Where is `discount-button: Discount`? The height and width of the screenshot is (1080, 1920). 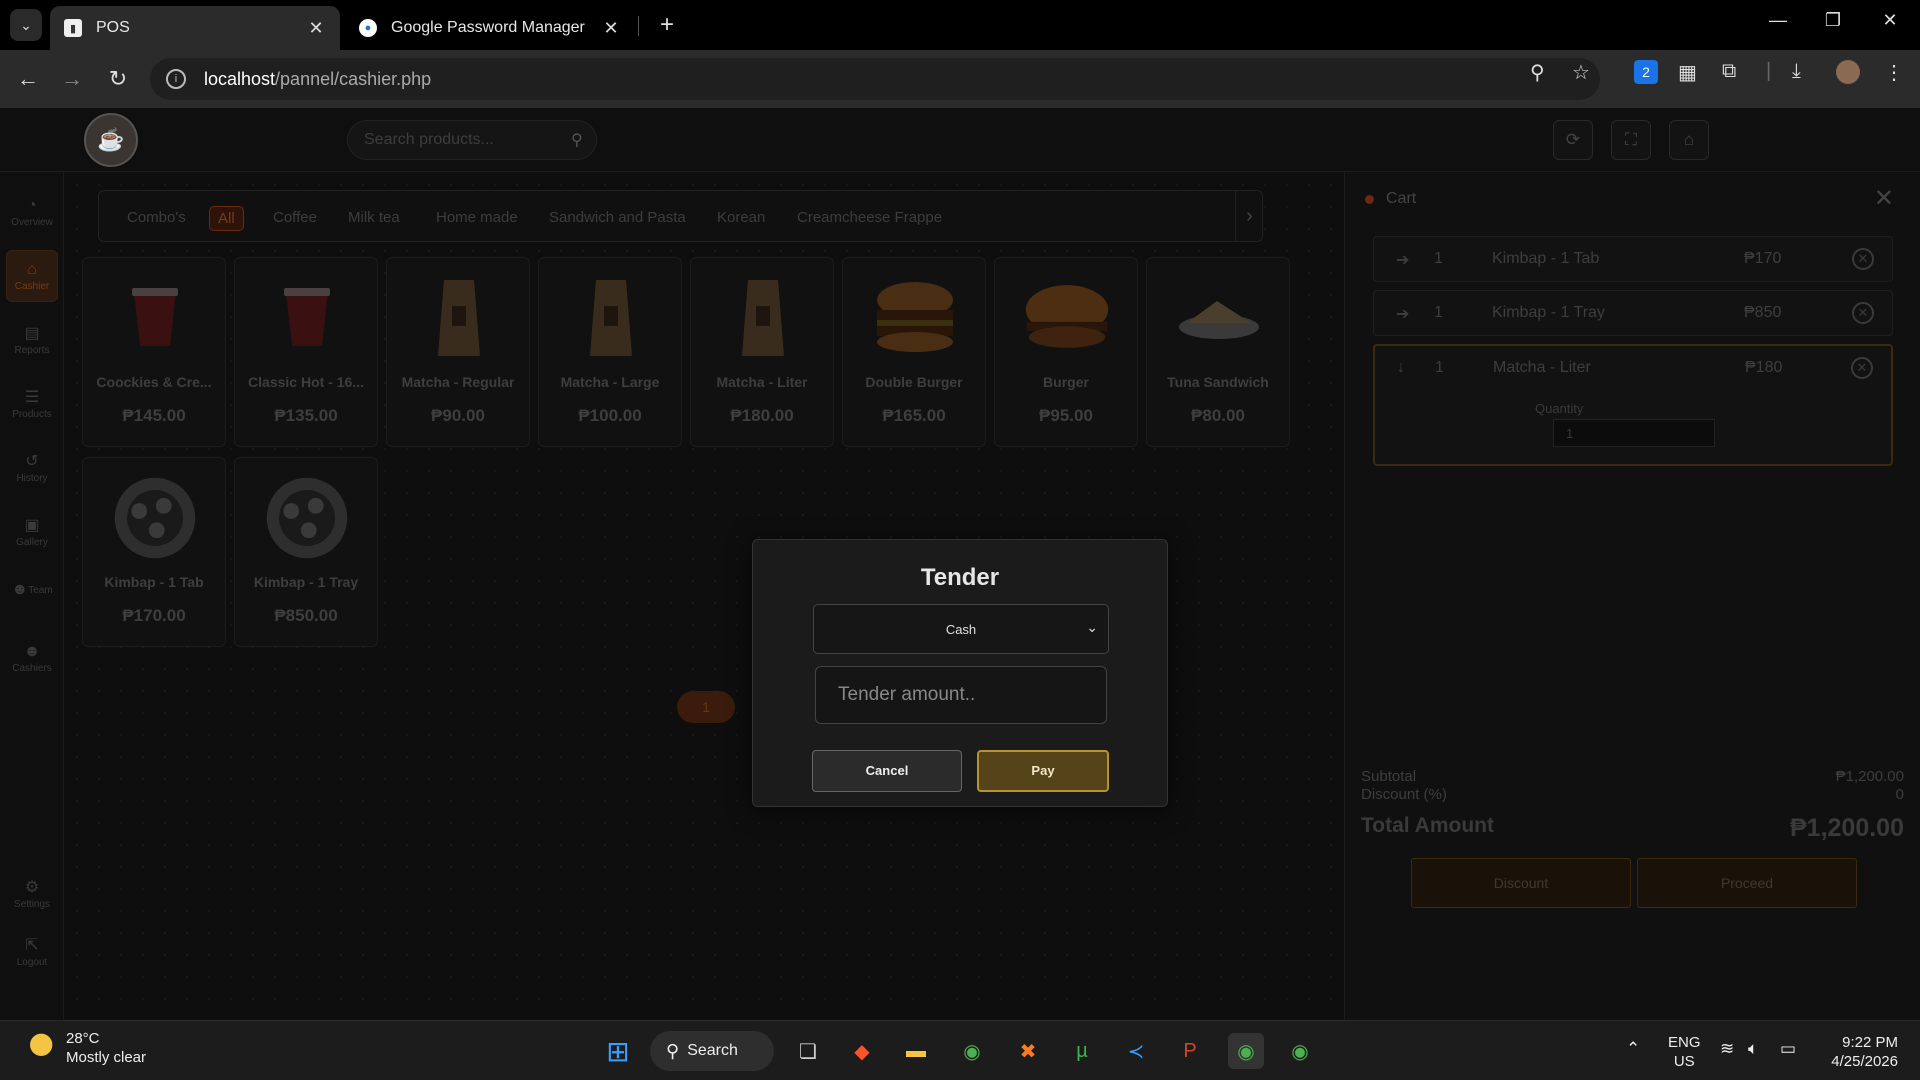 discount-button: Discount is located at coordinates (1521, 883).